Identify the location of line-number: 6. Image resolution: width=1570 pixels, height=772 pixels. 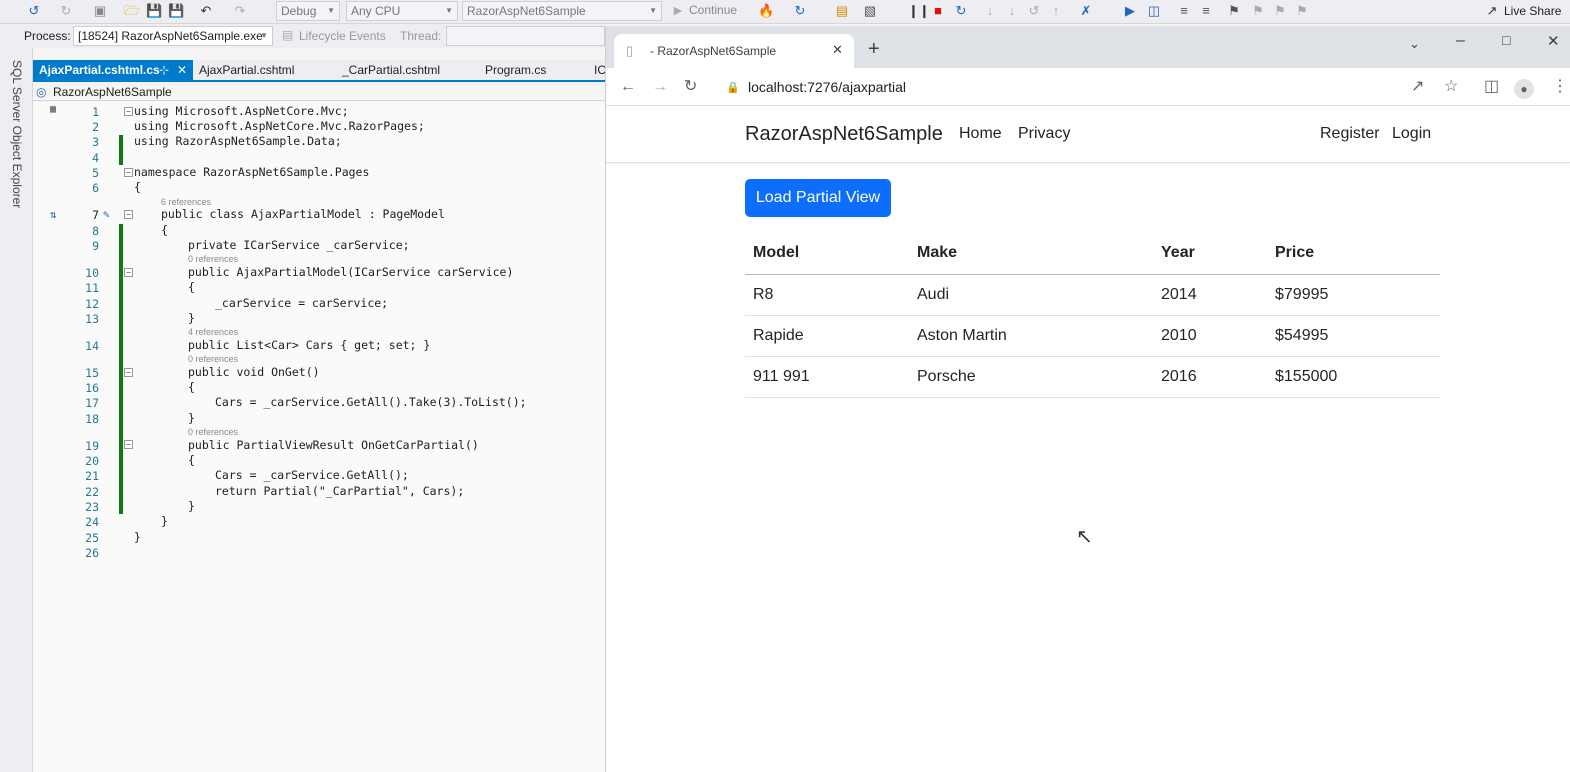
(95, 188).